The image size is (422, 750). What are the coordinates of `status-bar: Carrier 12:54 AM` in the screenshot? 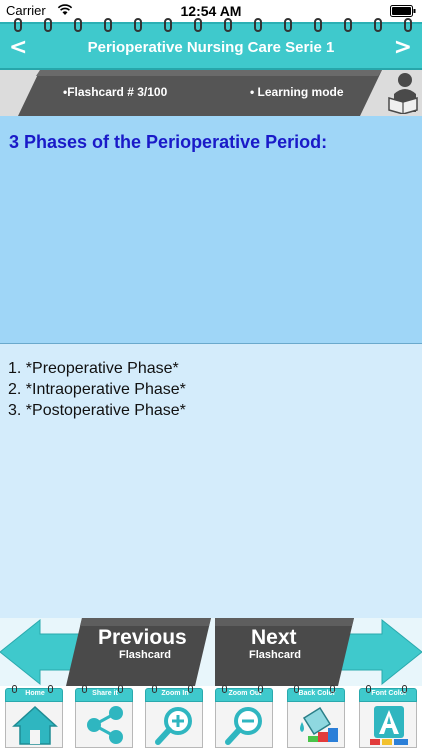 It's located at (211, 11).